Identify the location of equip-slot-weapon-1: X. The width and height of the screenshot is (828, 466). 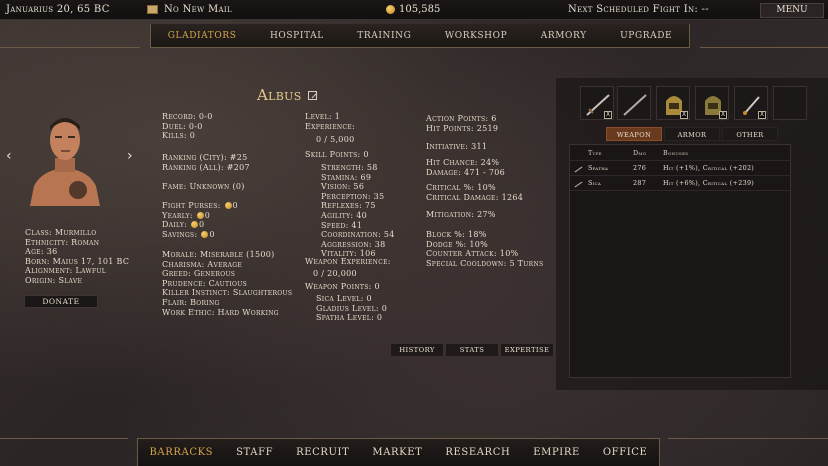
(597, 103).